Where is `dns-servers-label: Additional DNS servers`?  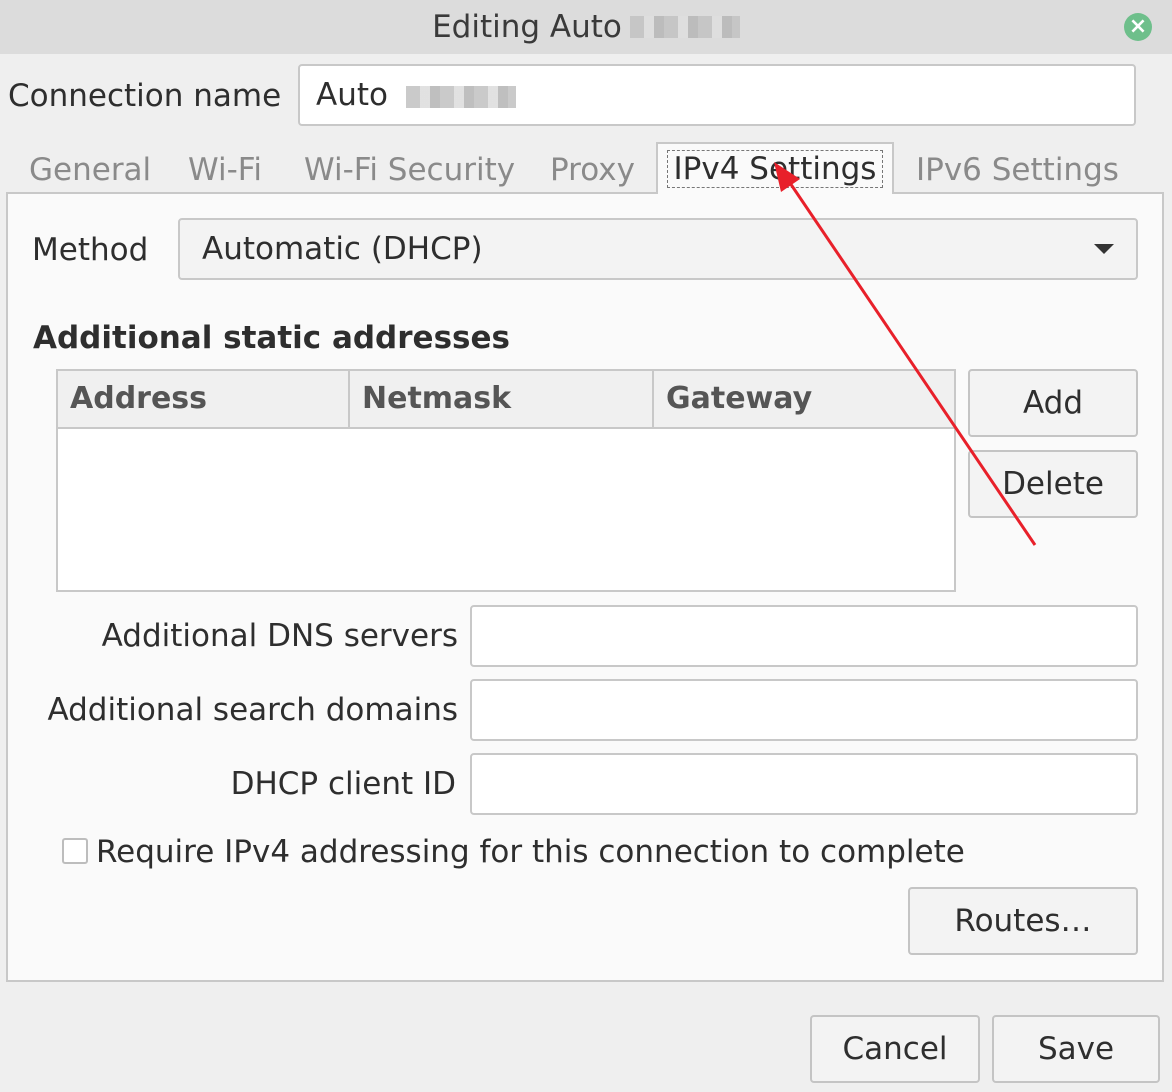
dns-servers-label: Additional DNS servers is located at coordinates (279, 636).